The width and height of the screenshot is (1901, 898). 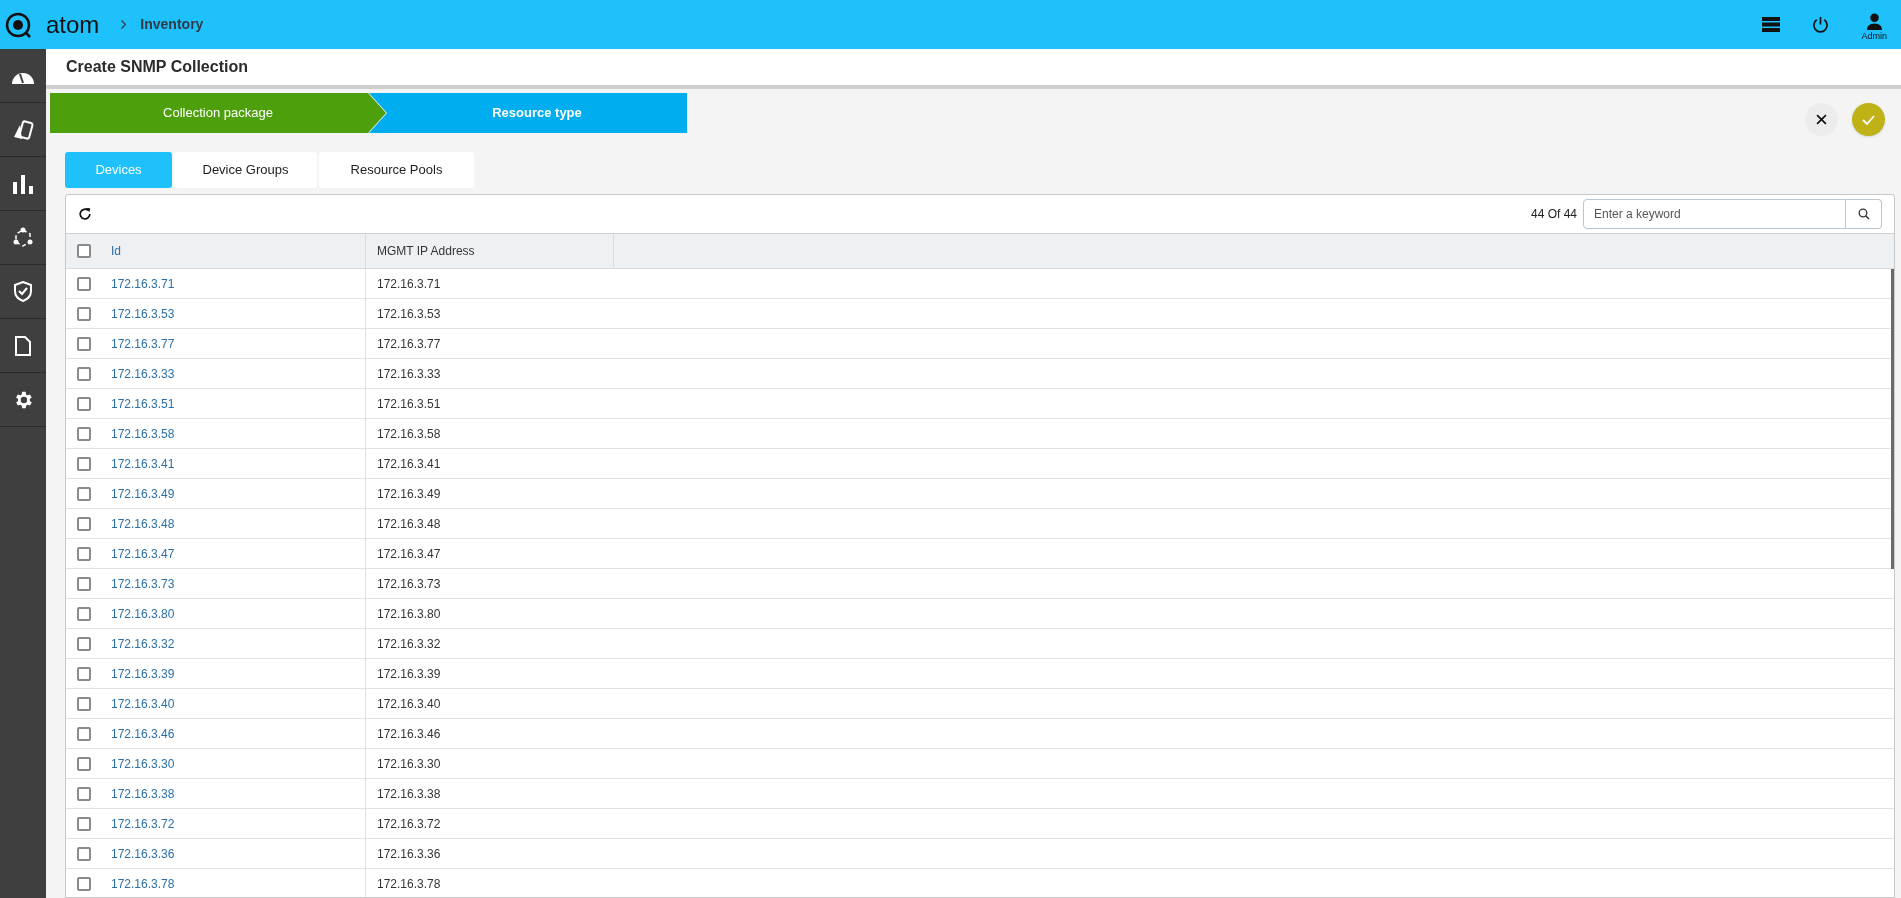 What do you see at coordinates (23, 129) in the screenshot?
I see `cards-icon` at bounding box center [23, 129].